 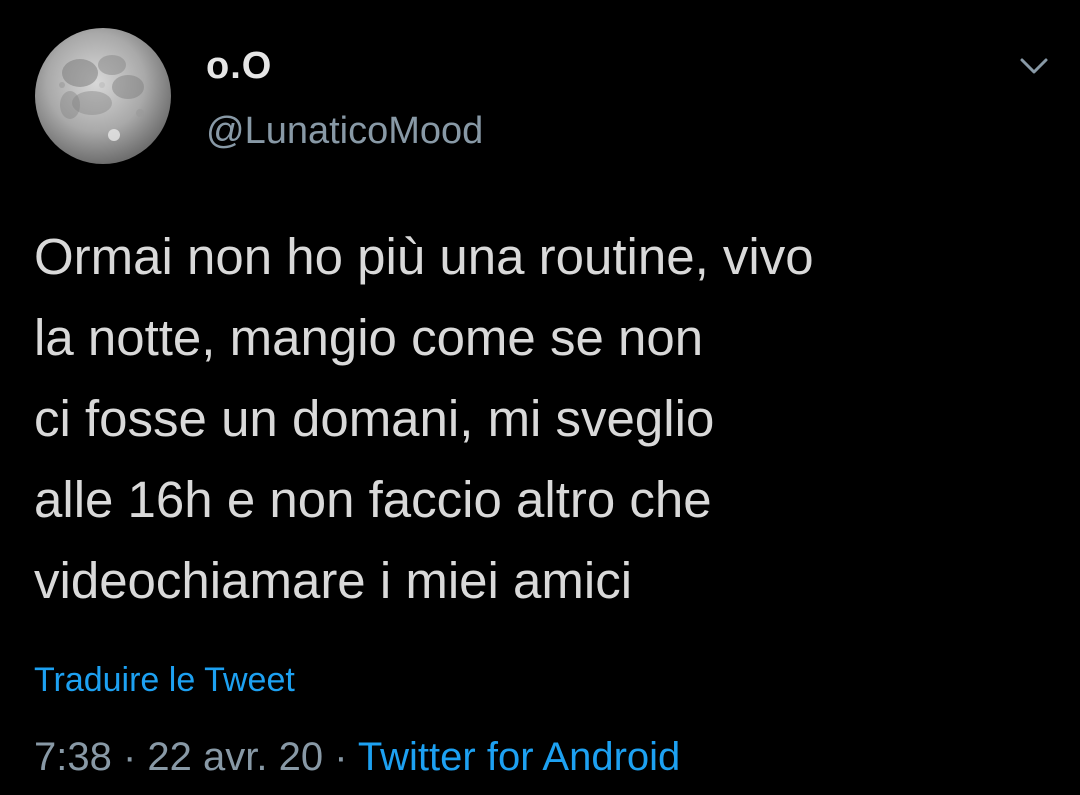 I want to click on full-moon-icon, so click(x=103, y=96).